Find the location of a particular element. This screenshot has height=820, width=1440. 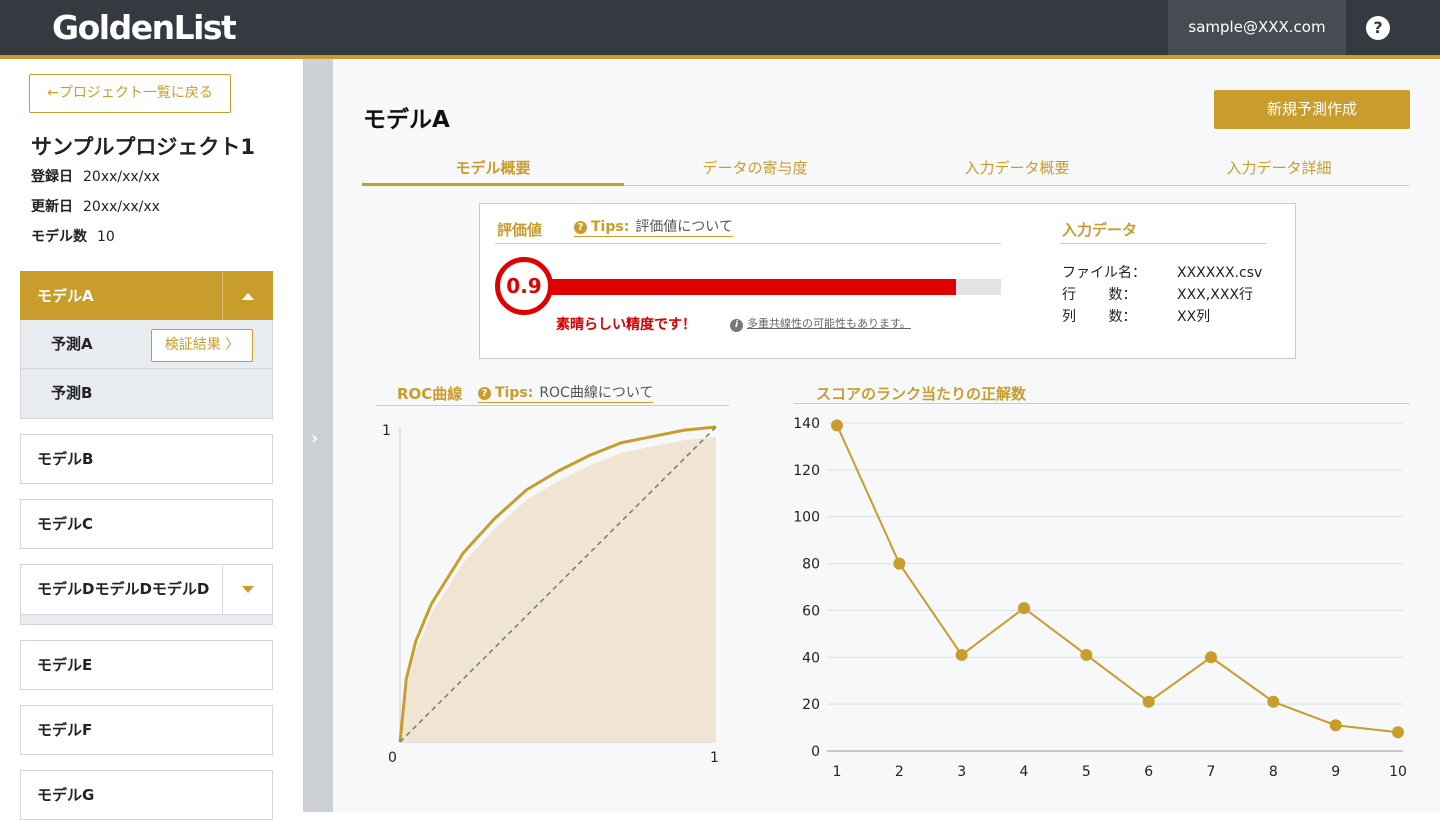

sidebar-item-model-b: モデルB is located at coordinates (146, 459).